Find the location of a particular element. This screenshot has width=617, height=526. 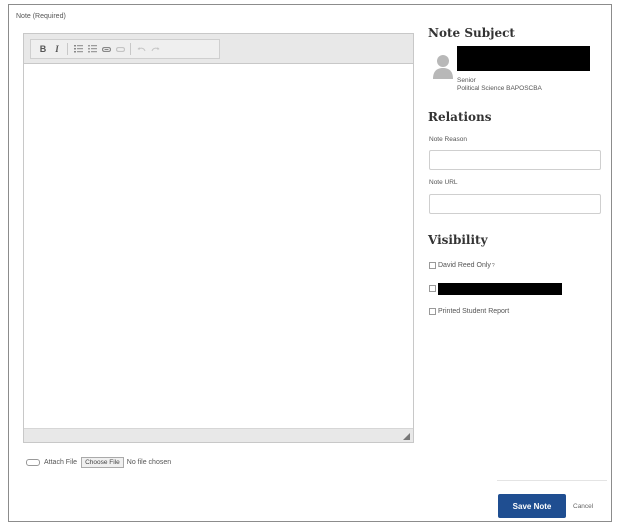

bulleted-list-button is located at coordinates (92, 49).